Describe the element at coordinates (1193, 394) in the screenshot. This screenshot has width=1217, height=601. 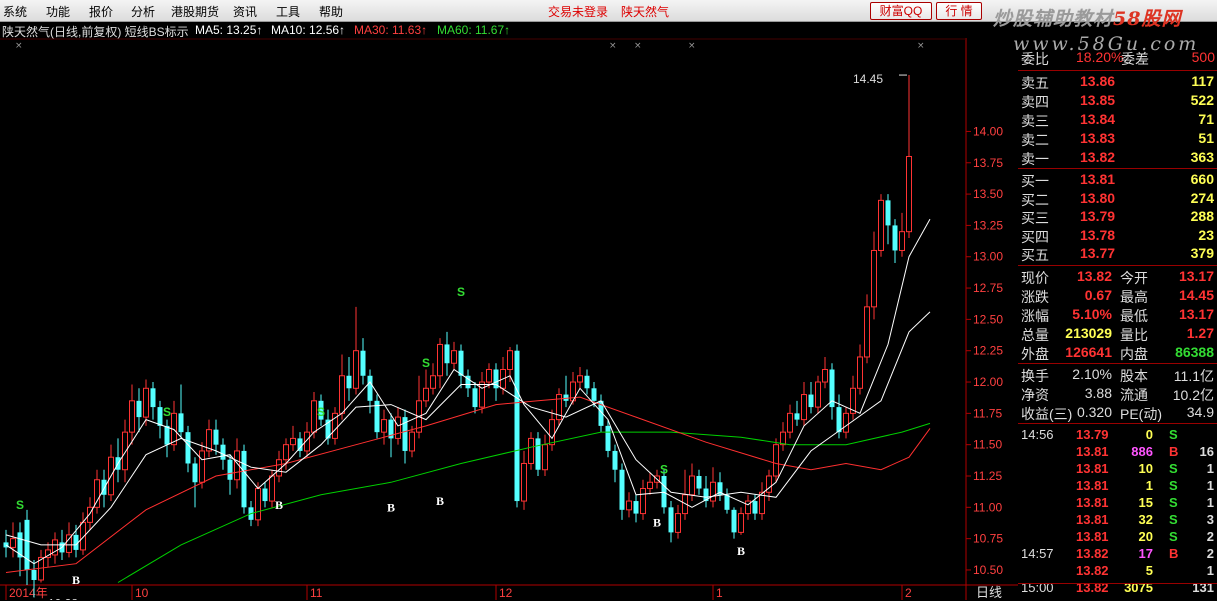
I see `stat-value: 10.2亿` at that location.